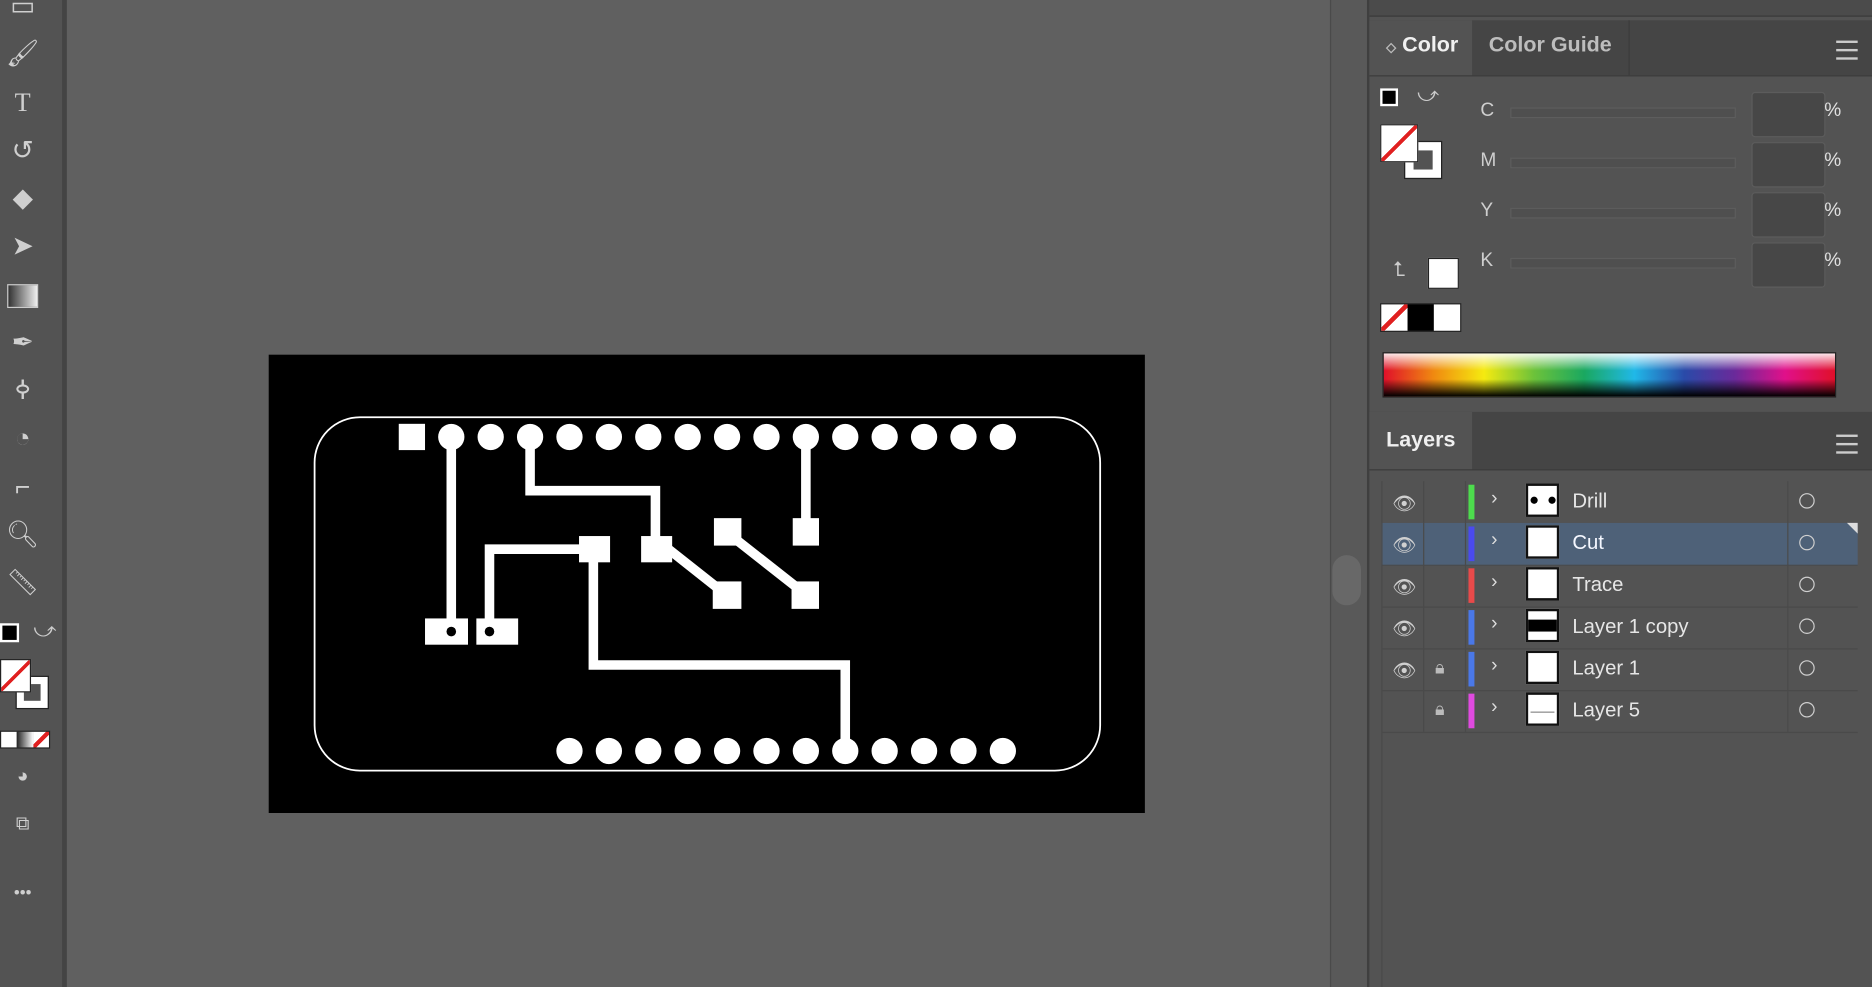 The width and height of the screenshot is (1872, 987). I want to click on swap-colors-icon: ⤻, so click(1428, 96).